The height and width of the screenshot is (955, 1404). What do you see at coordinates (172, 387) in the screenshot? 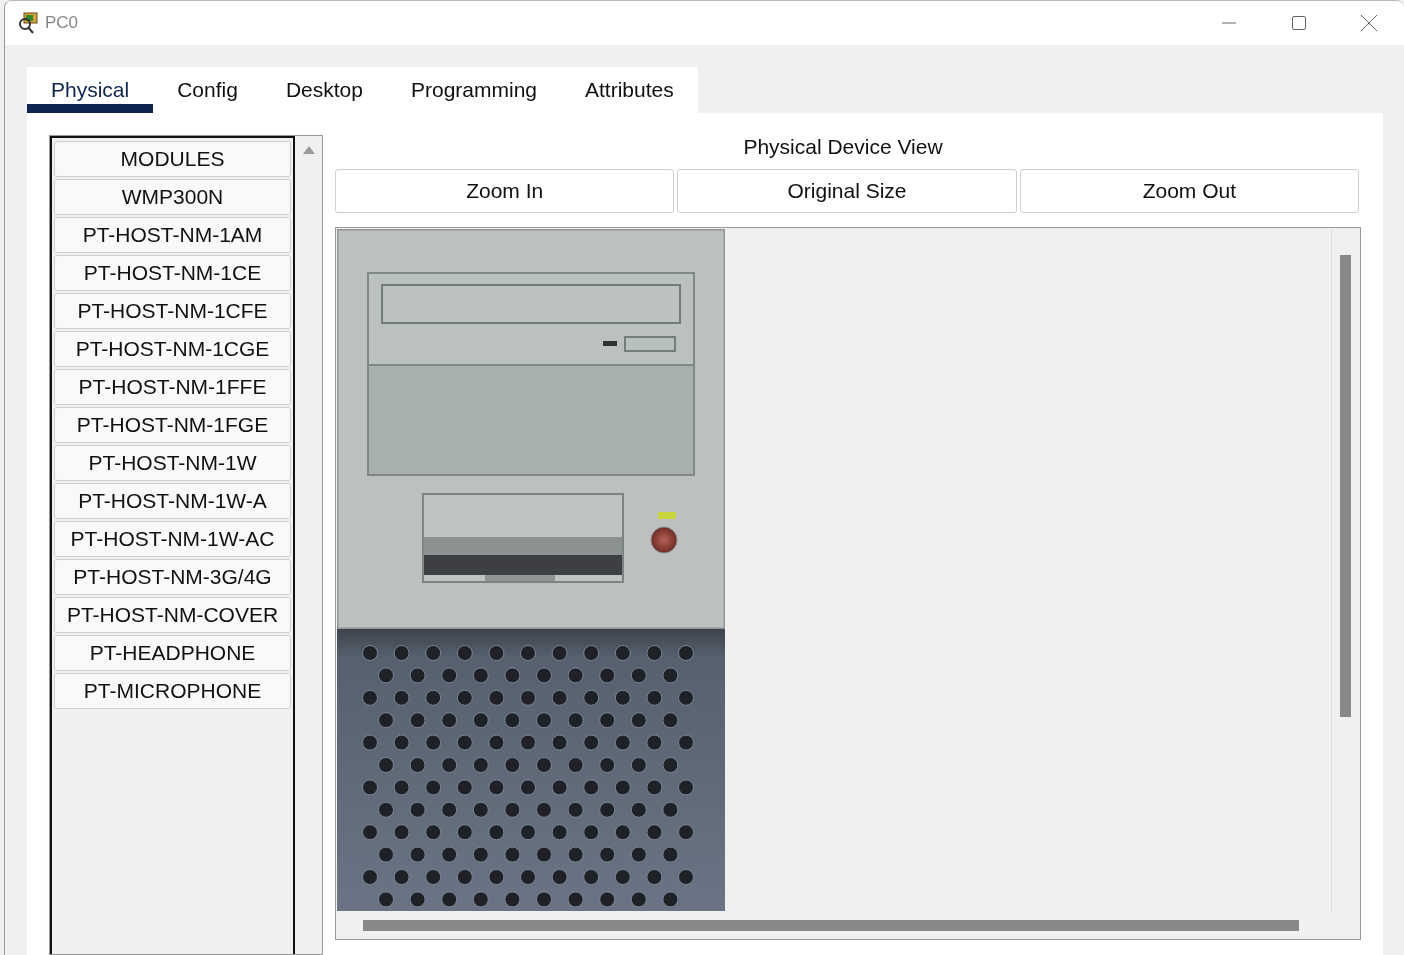
I see `module-button: PT-HOST-NM-1FFE` at bounding box center [172, 387].